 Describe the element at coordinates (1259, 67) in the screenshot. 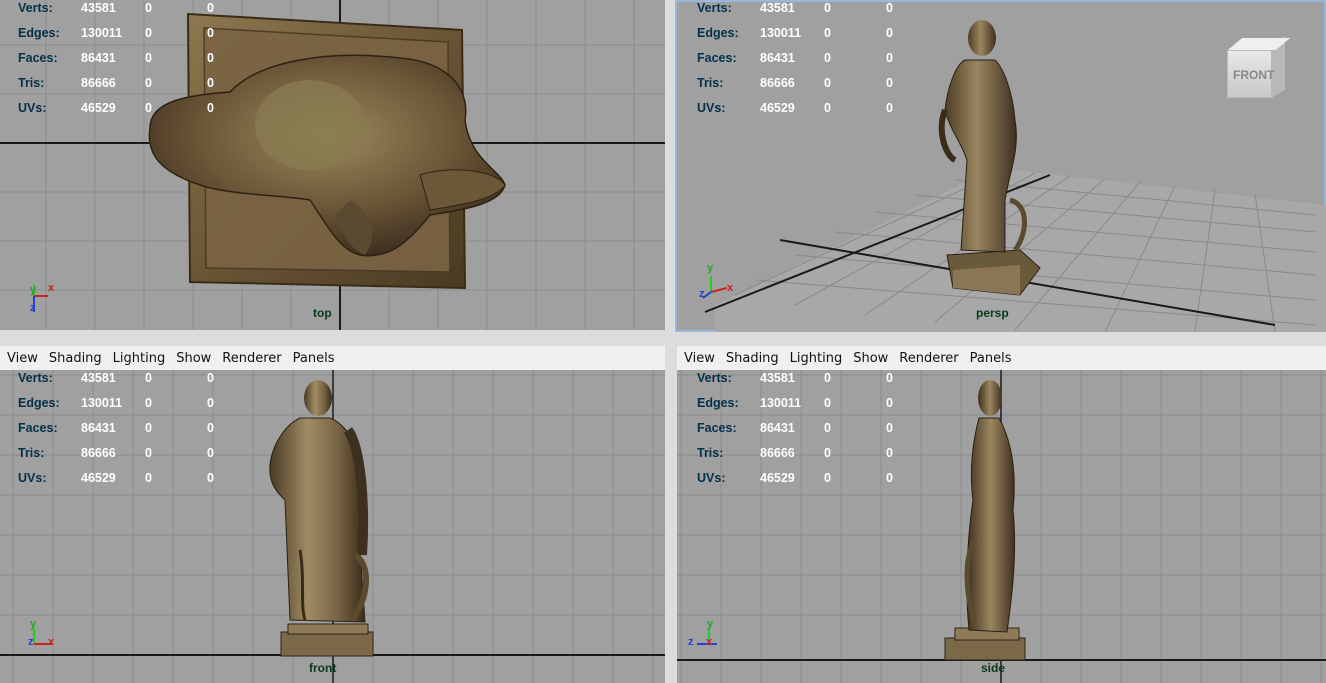

I see `view-cube: FRONT` at that location.